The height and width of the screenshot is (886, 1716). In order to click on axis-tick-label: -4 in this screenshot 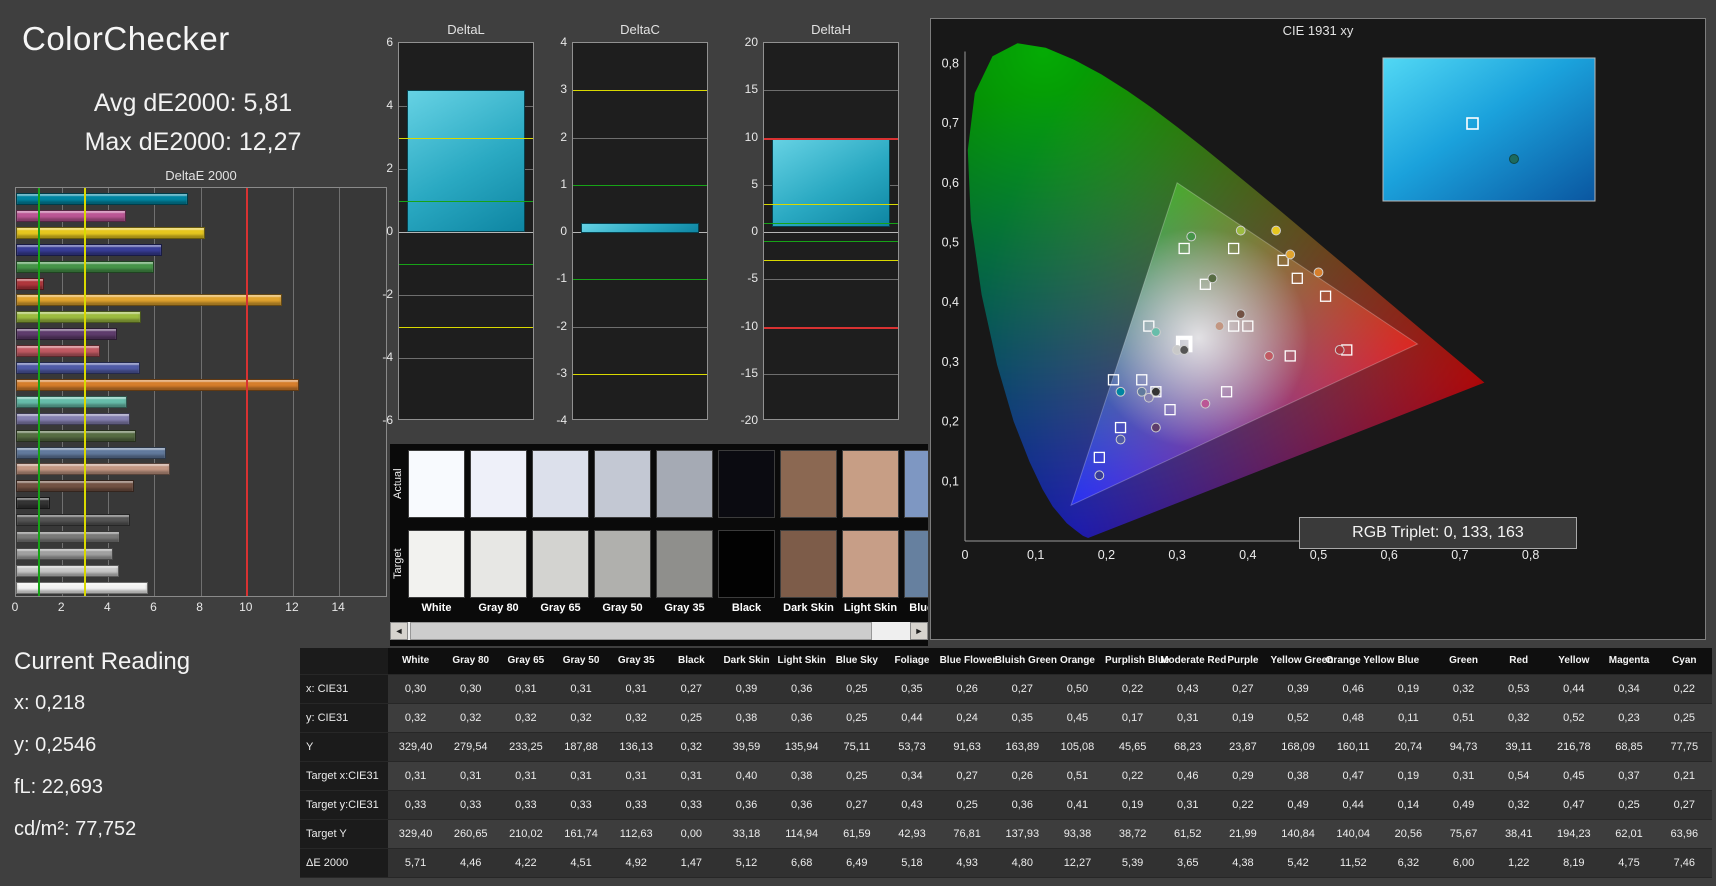, I will do `click(561, 420)`.